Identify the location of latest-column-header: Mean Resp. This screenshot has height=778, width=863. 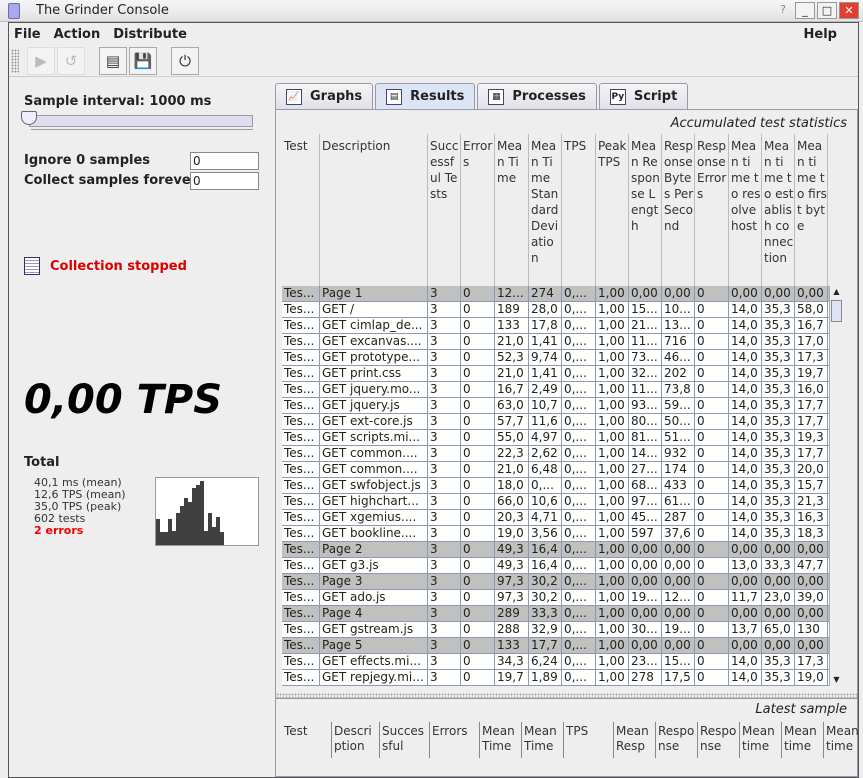
(635, 740).